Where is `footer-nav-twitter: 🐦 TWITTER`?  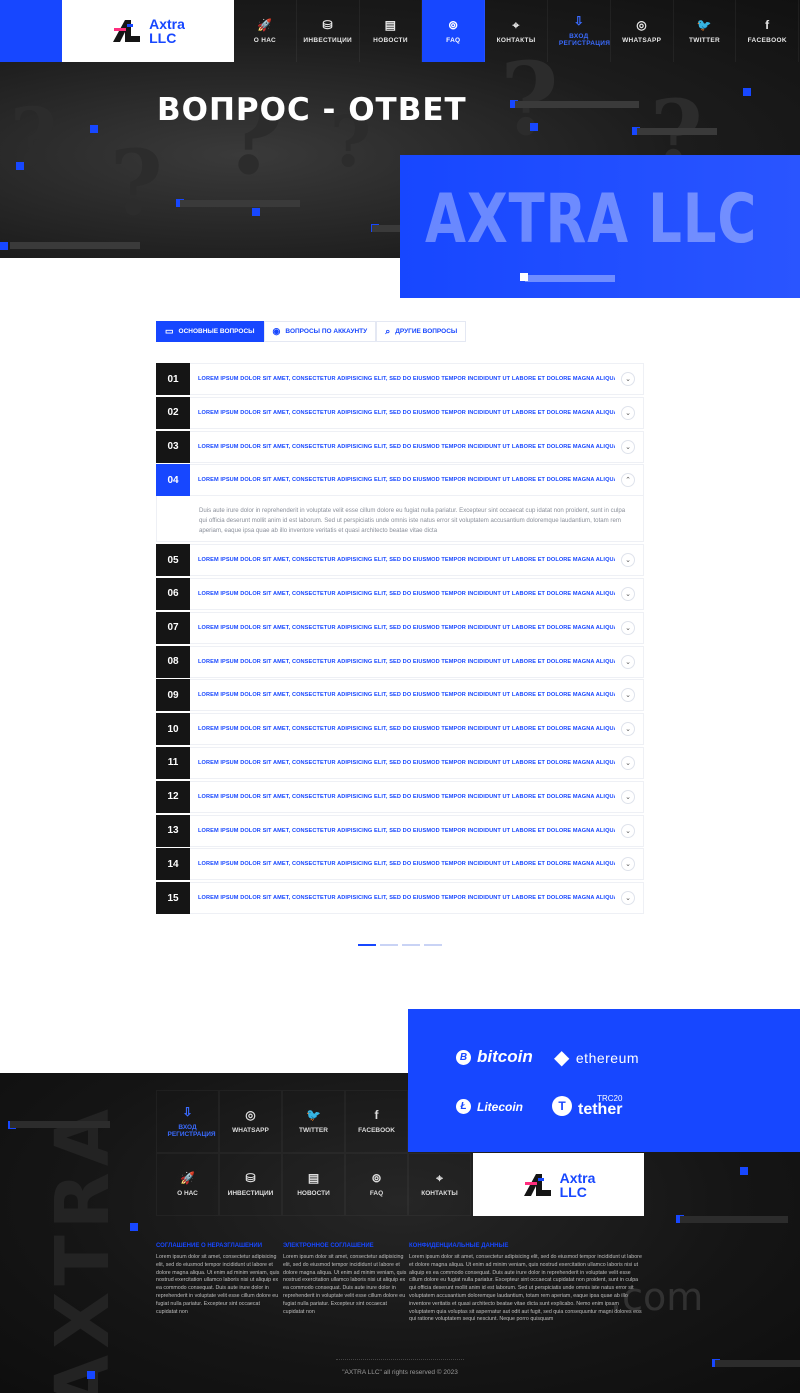
footer-nav-twitter: 🐦 TWITTER is located at coordinates (313, 1121).